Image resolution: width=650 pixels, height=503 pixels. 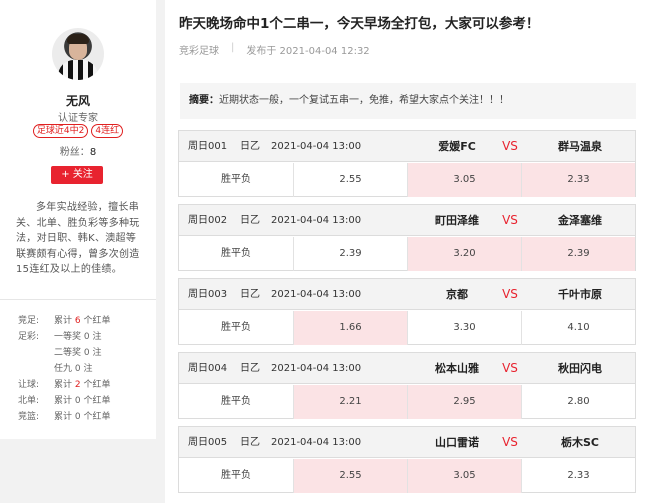 What do you see at coordinates (578, 254) in the screenshot?
I see `odds-loss: 2.39` at bounding box center [578, 254].